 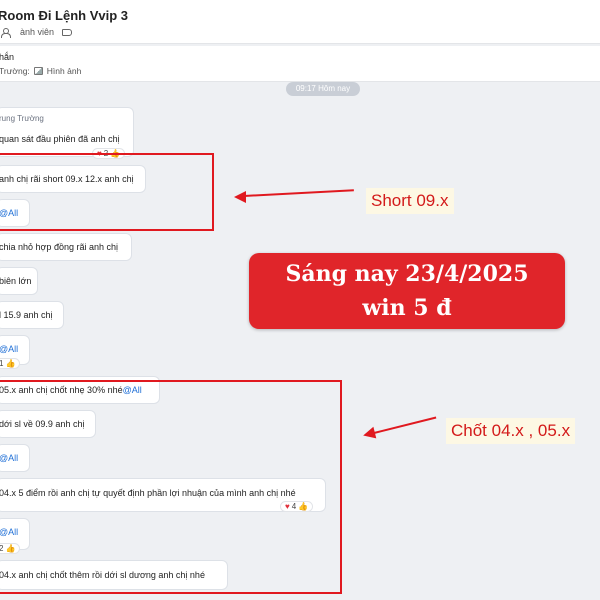 I want to click on image-icon, so click(x=38, y=71).